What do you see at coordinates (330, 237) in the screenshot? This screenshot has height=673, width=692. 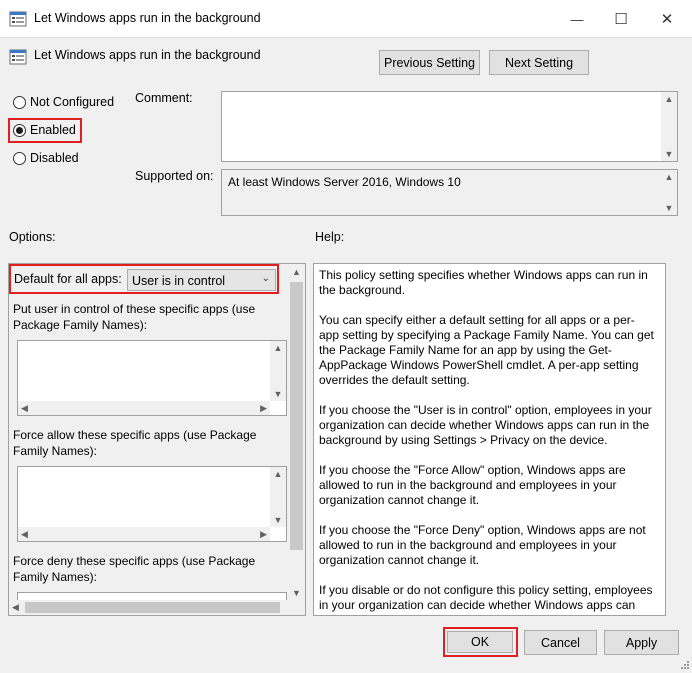 I see `help-label: Help:` at bounding box center [330, 237].